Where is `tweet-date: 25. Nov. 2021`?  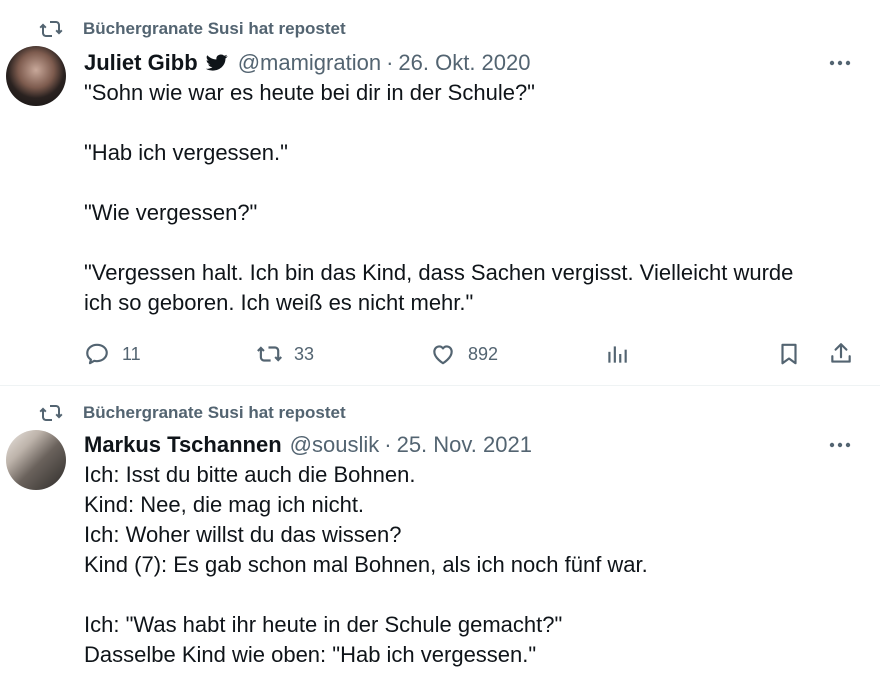
tweet-date: 25. Nov. 2021 is located at coordinates (464, 445).